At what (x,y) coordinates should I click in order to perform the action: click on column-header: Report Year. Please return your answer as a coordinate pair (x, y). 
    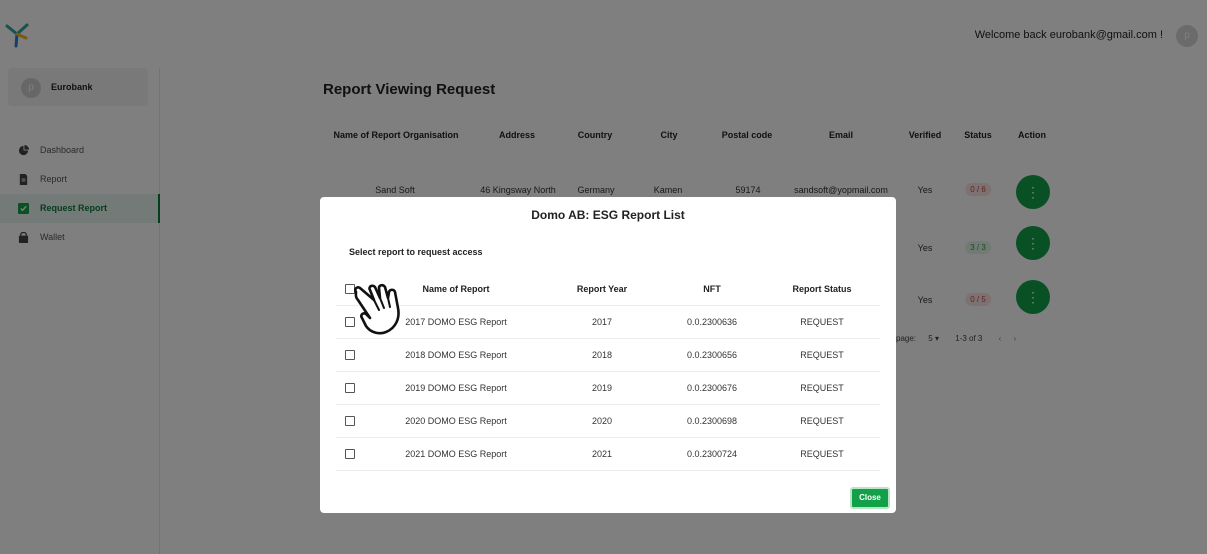
    Looking at the image, I should click on (602, 289).